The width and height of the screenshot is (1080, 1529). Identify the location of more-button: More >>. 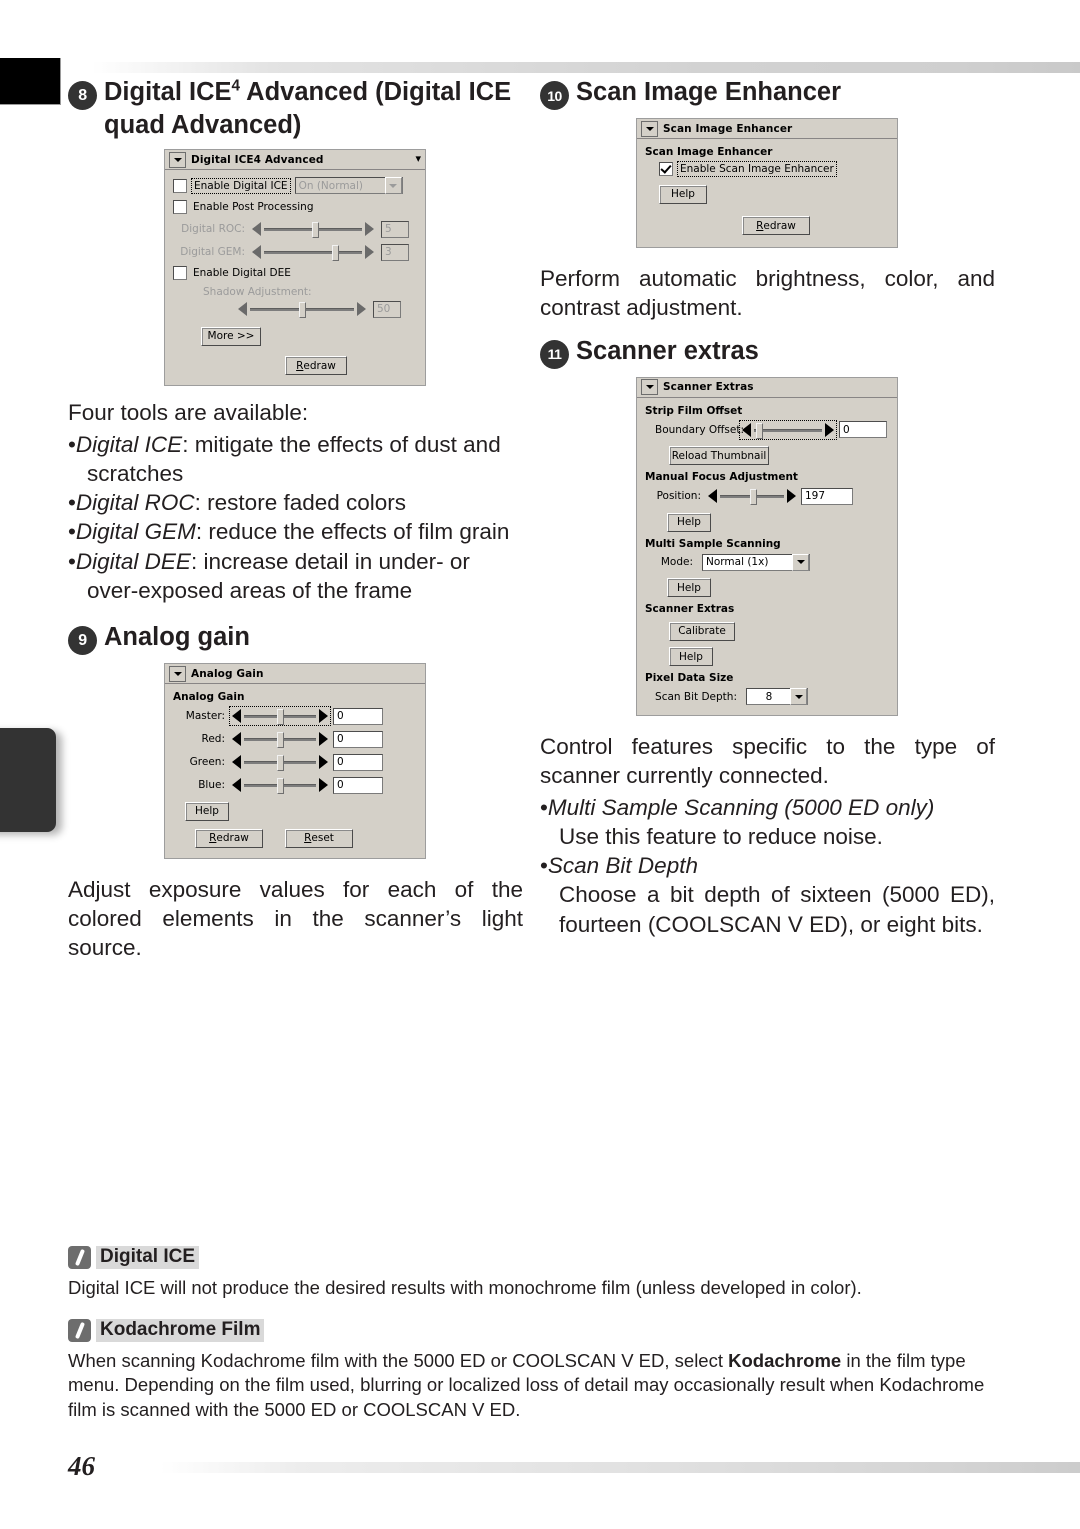
(231, 336).